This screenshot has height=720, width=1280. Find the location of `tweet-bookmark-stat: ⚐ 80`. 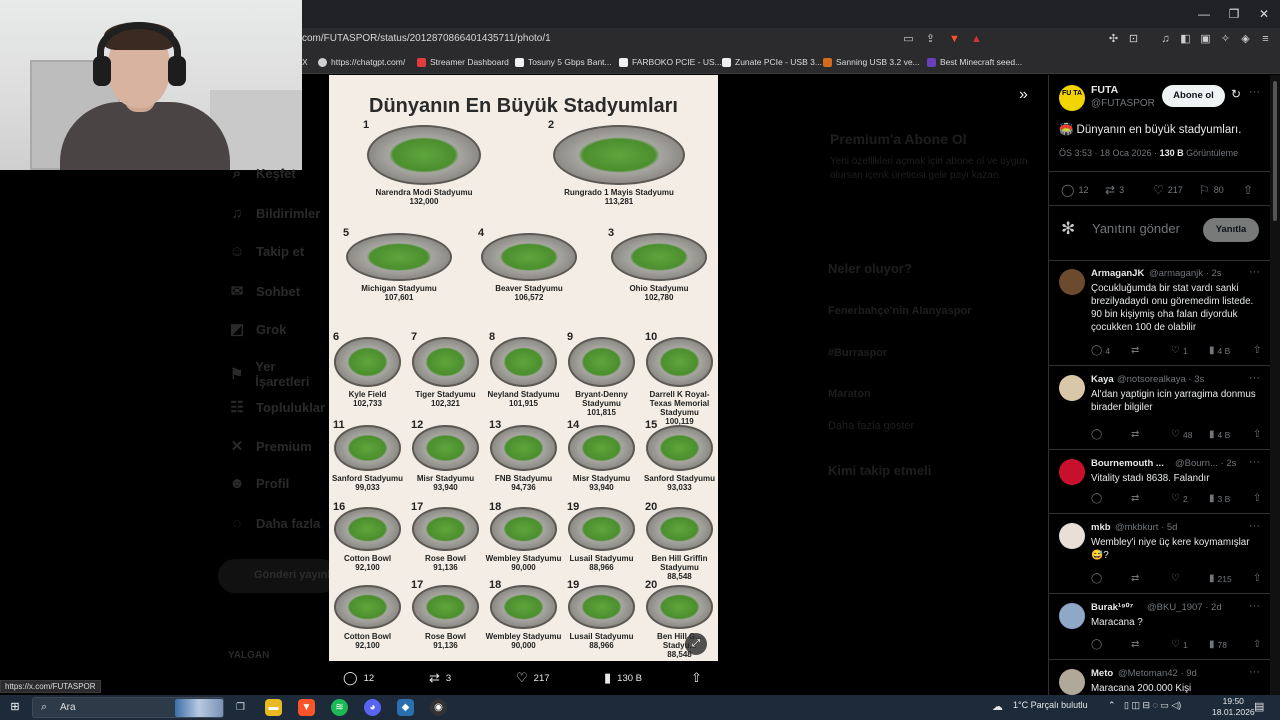

tweet-bookmark-stat: ⚐ 80 is located at coordinates (1211, 190).